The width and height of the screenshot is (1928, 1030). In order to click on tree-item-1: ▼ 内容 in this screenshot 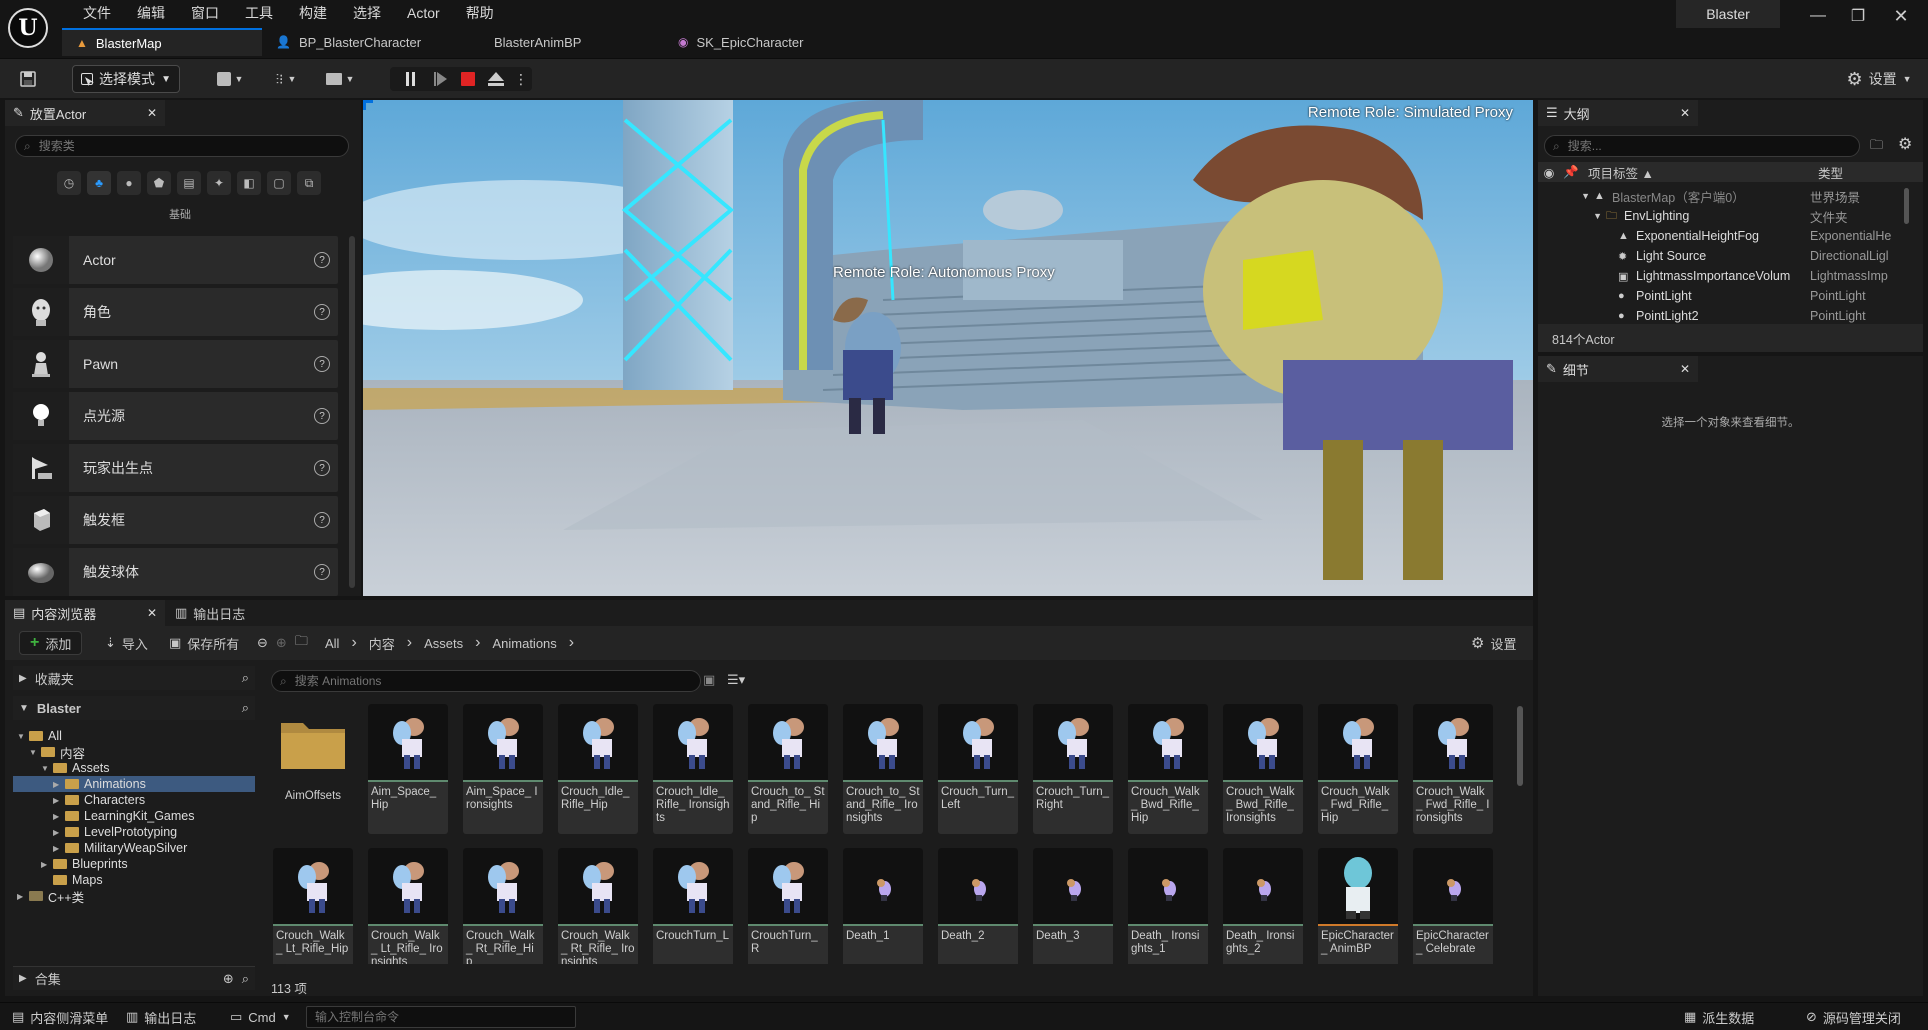, I will do `click(134, 752)`.